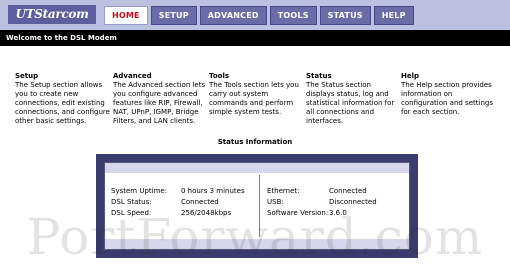  I want to click on status-row-usb: USB: Disconnected, so click(322, 202).